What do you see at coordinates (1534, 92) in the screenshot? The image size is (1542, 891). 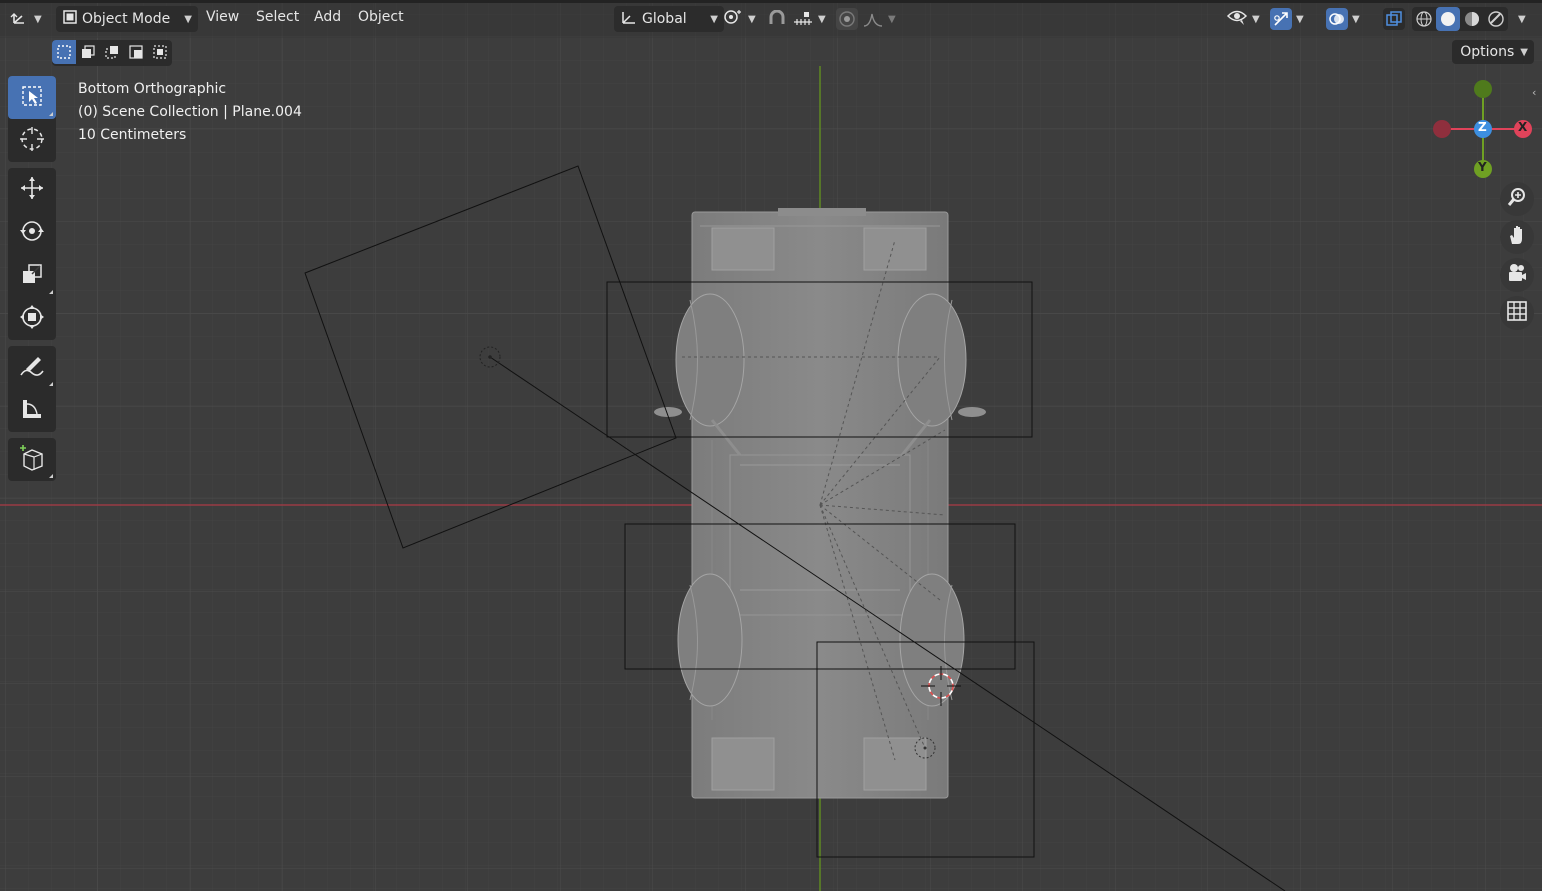 I see `sidebar-expand-icon: ‹` at bounding box center [1534, 92].